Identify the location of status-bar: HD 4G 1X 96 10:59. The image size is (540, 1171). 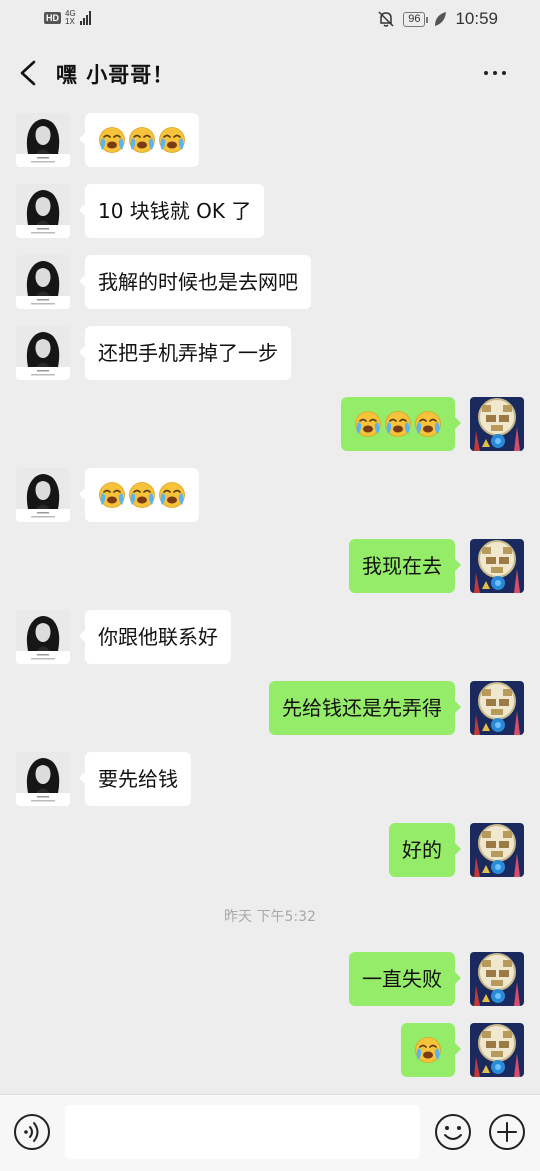
(270, 20).